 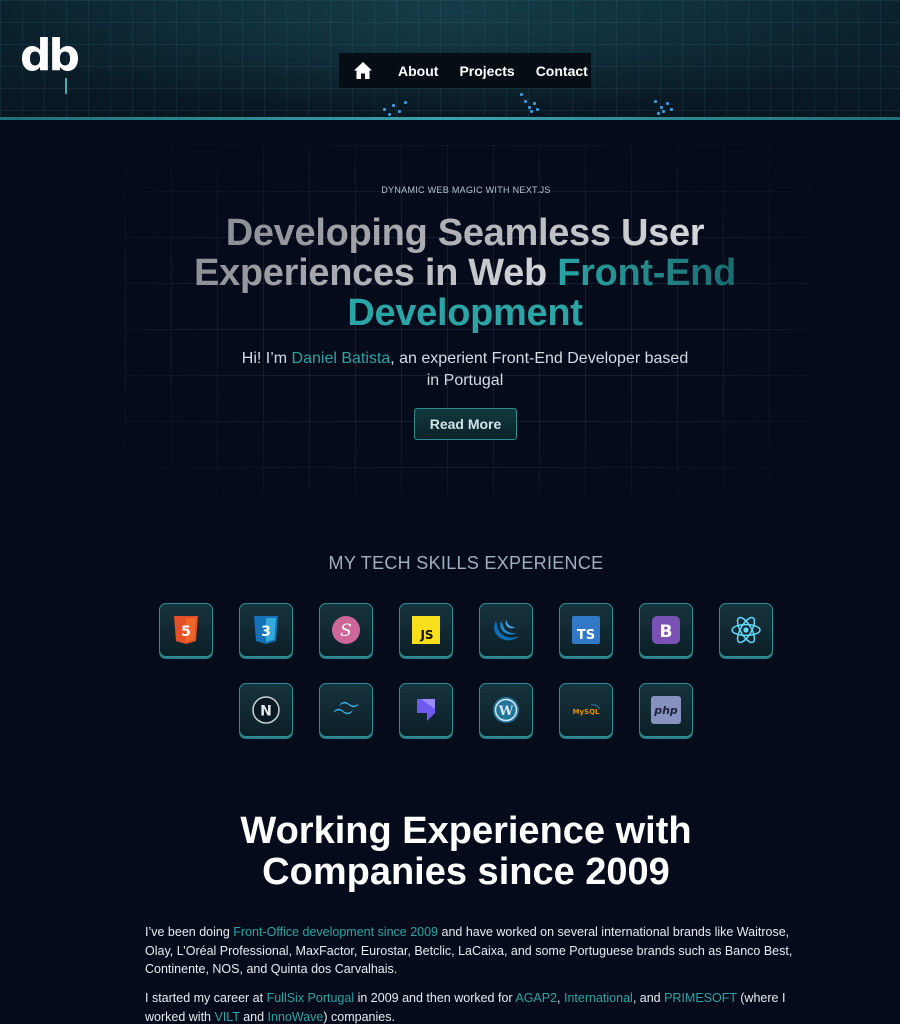 I want to click on skill-typescript: TS, so click(x=586, y=630).